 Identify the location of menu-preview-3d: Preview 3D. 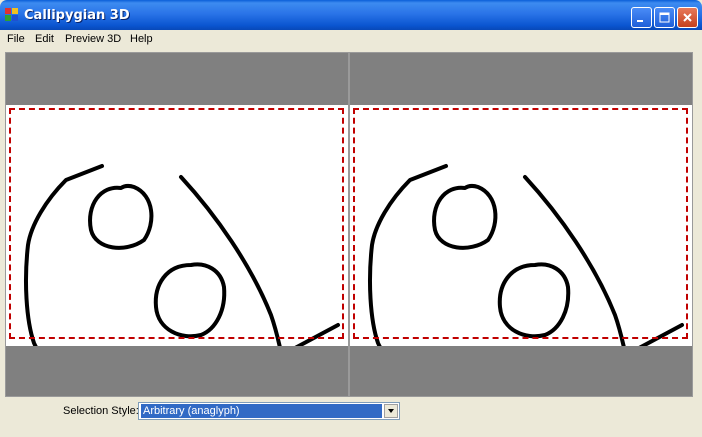
(93, 39).